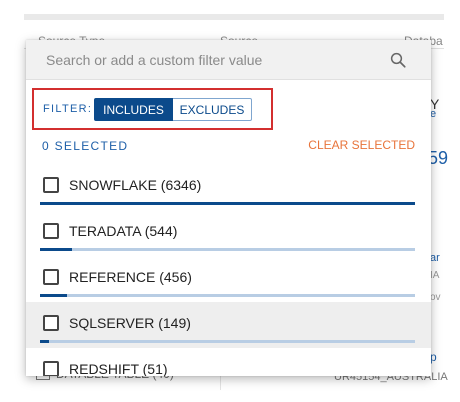  What do you see at coordinates (130, 323) in the screenshot?
I see `option-label: SQLSERVER (149)` at bounding box center [130, 323].